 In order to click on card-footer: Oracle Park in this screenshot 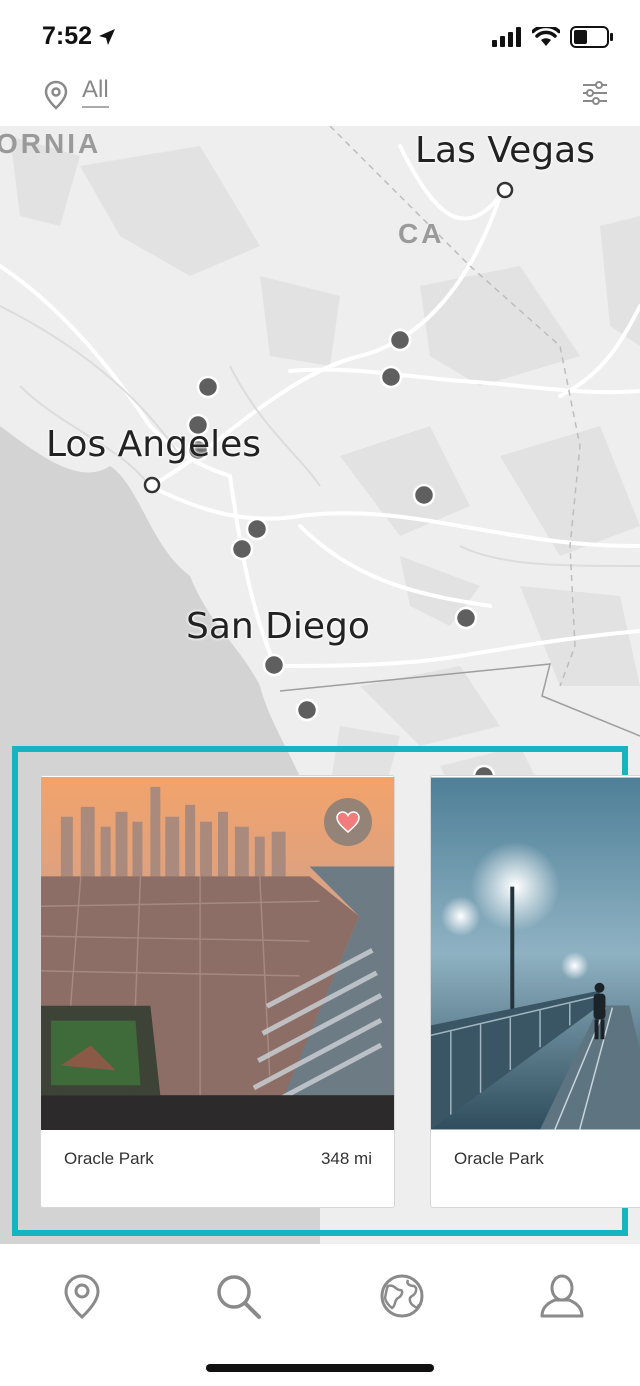, I will do `click(535, 1169)`.